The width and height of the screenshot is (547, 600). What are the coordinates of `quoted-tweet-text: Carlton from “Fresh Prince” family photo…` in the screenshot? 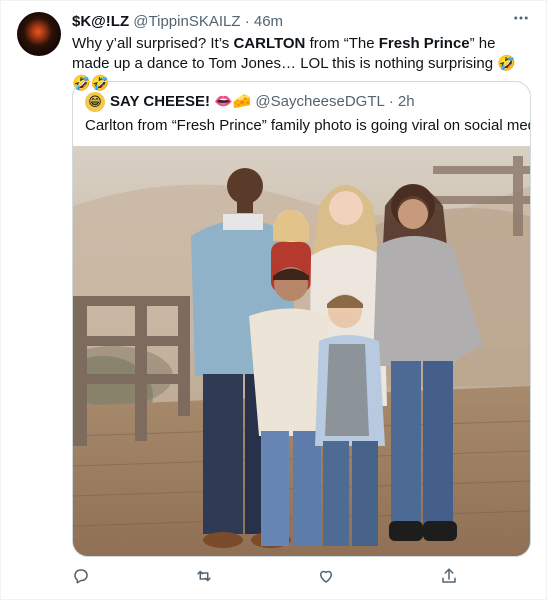 It's located at (308, 125).